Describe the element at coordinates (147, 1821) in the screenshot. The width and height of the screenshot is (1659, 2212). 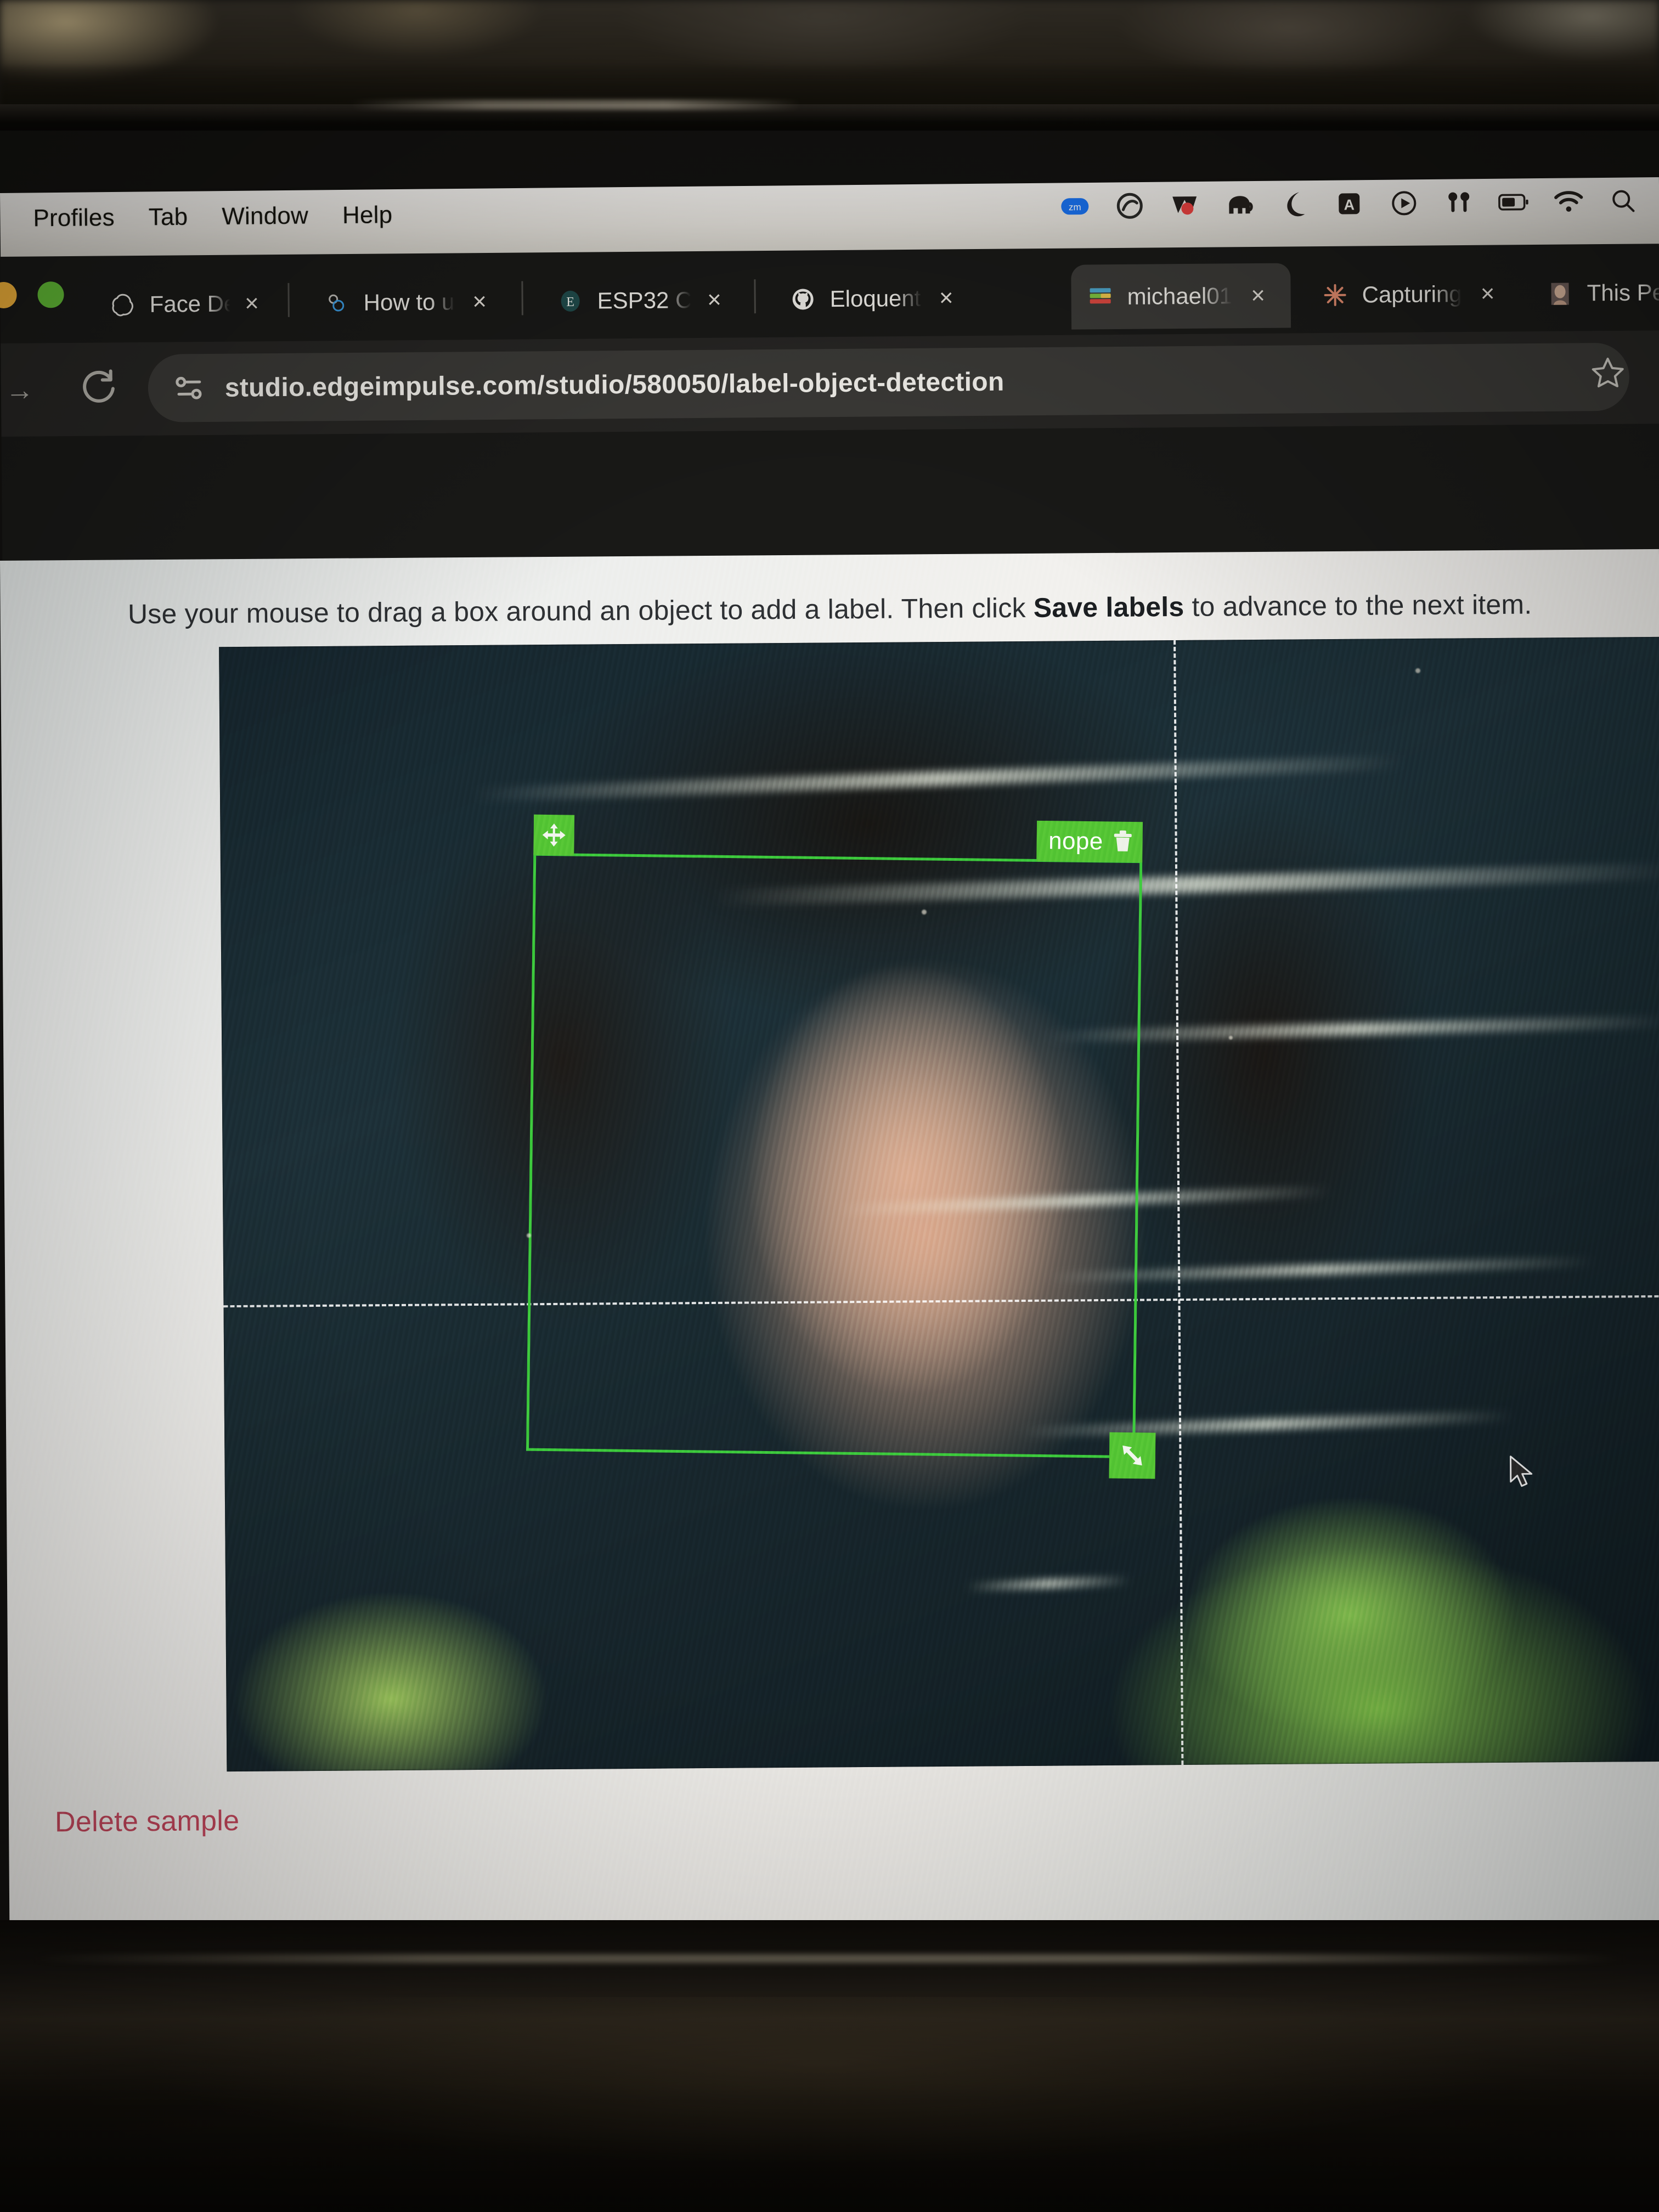
I see `delete-sample-button: Delete sample` at that location.